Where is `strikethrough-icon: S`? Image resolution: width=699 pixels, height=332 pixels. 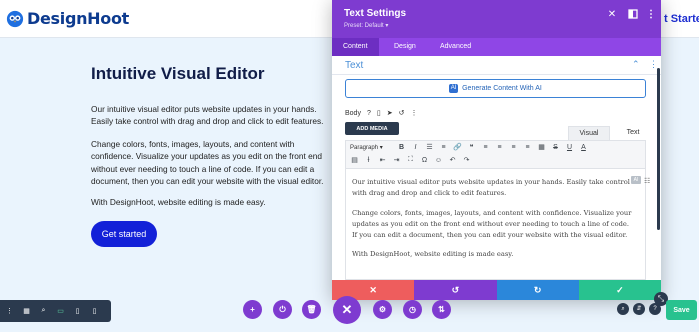 strikethrough-icon: S is located at coordinates (555, 147).